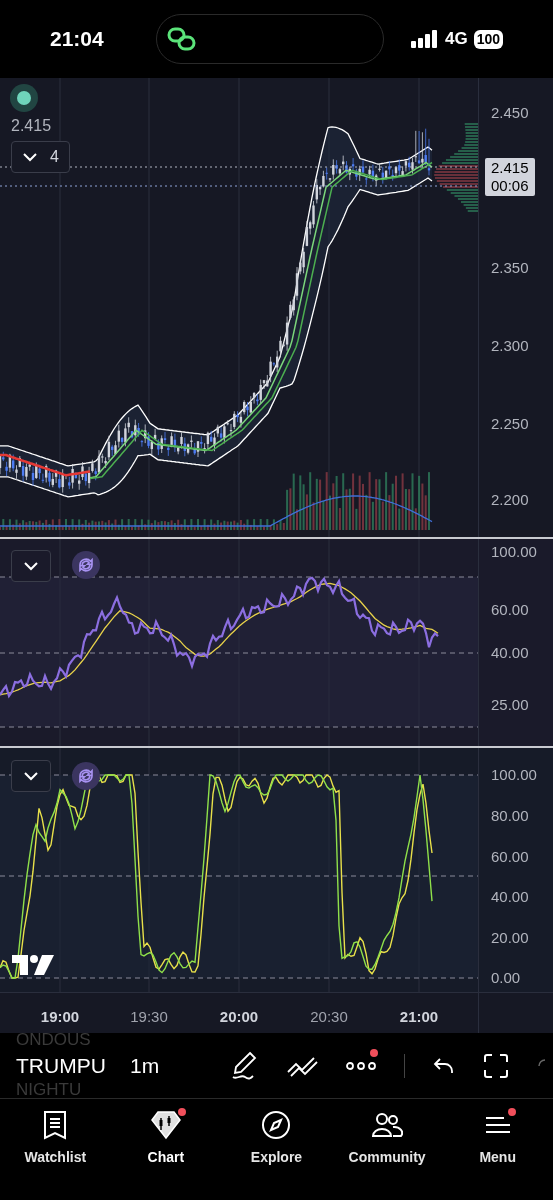  I want to click on compass-icon, so click(276, 1125).